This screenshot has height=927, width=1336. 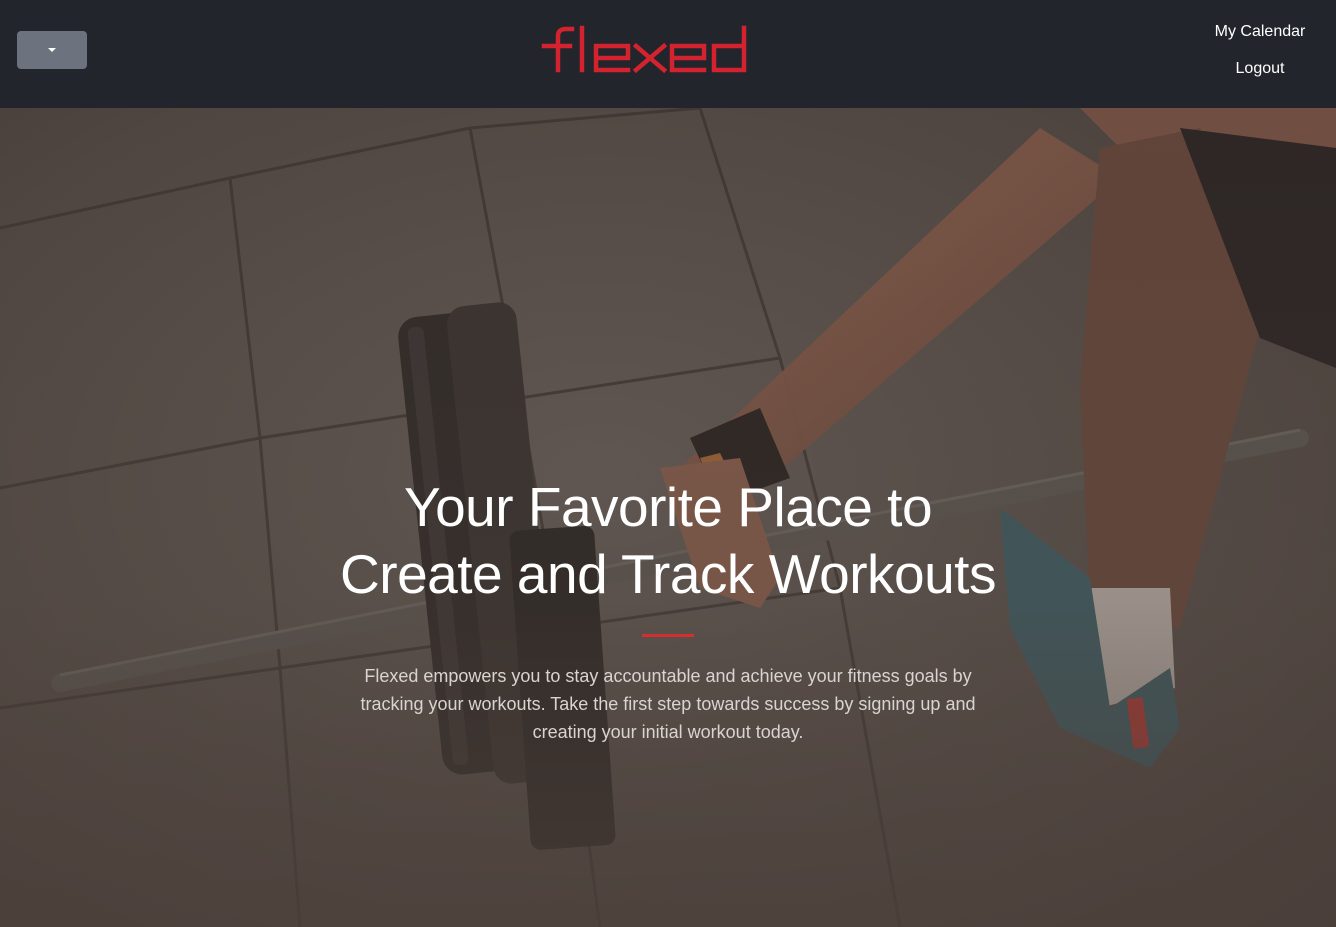 What do you see at coordinates (668, 507) in the screenshot?
I see `hero-title-line-1: Your Favorite Place to` at bounding box center [668, 507].